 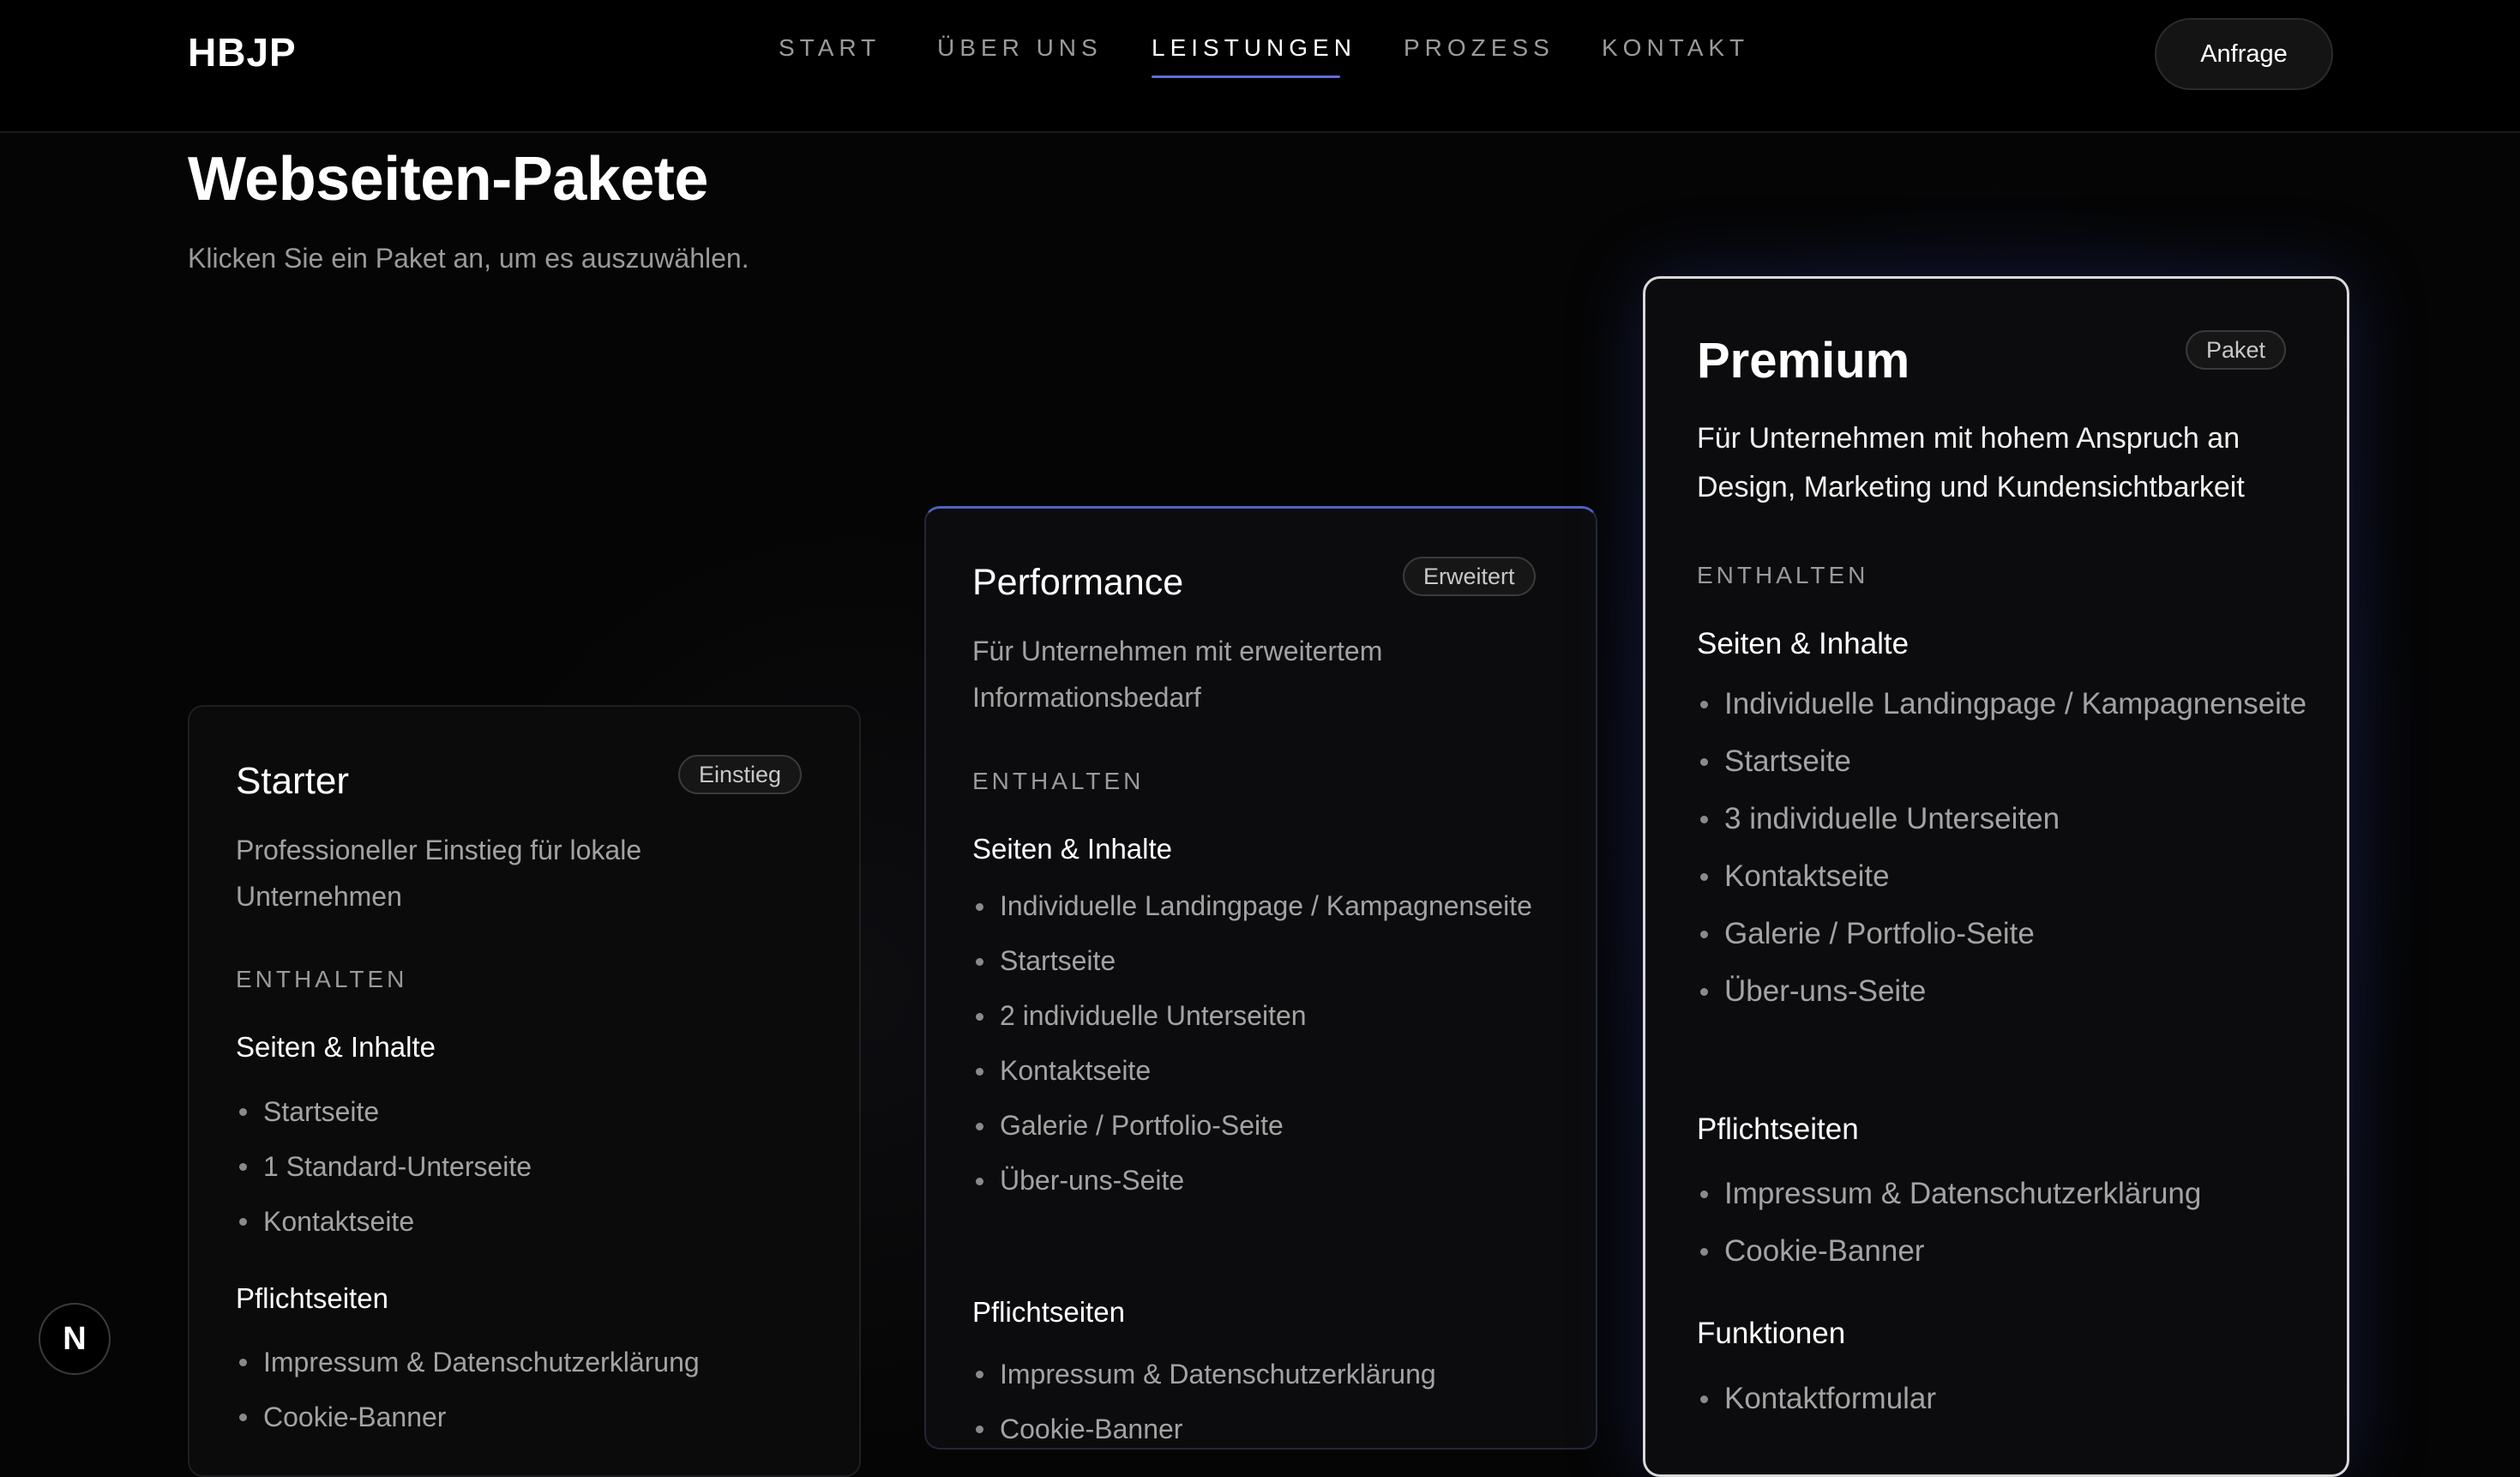 I want to click on group-title: Funktionen, so click(x=1771, y=1333).